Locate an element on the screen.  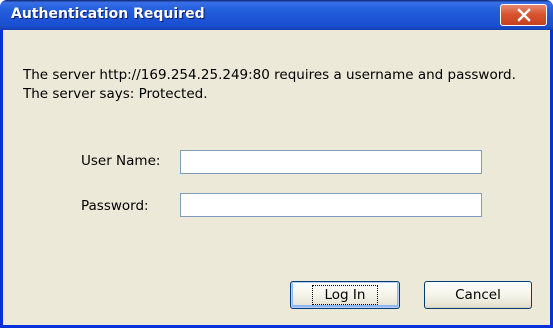
title-bar: Authentication Required is located at coordinates (276, 15).